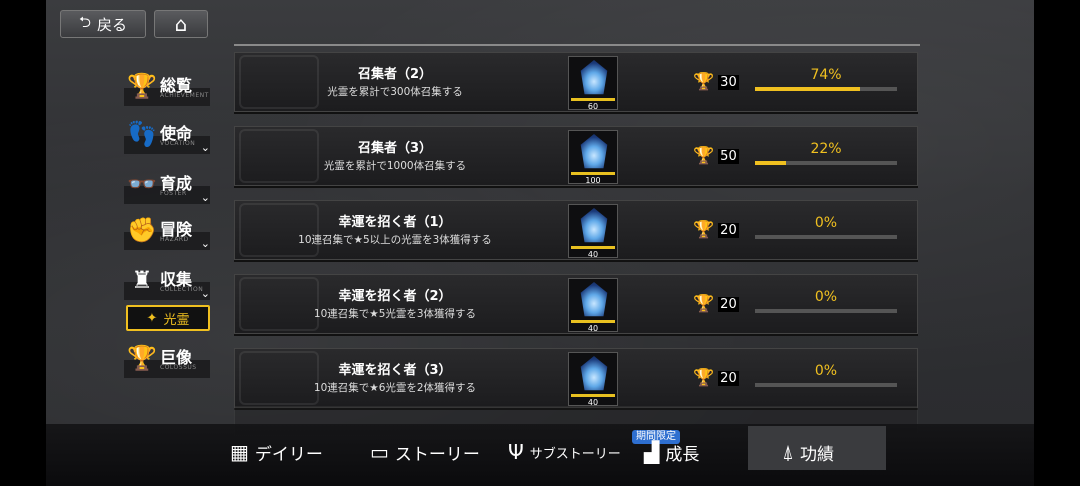 The width and height of the screenshot is (1080, 486). I want to click on achievement-row: 召集者（2） 光霊を累計で300体召集する 60 🏆 30 74%, so click(576, 82).